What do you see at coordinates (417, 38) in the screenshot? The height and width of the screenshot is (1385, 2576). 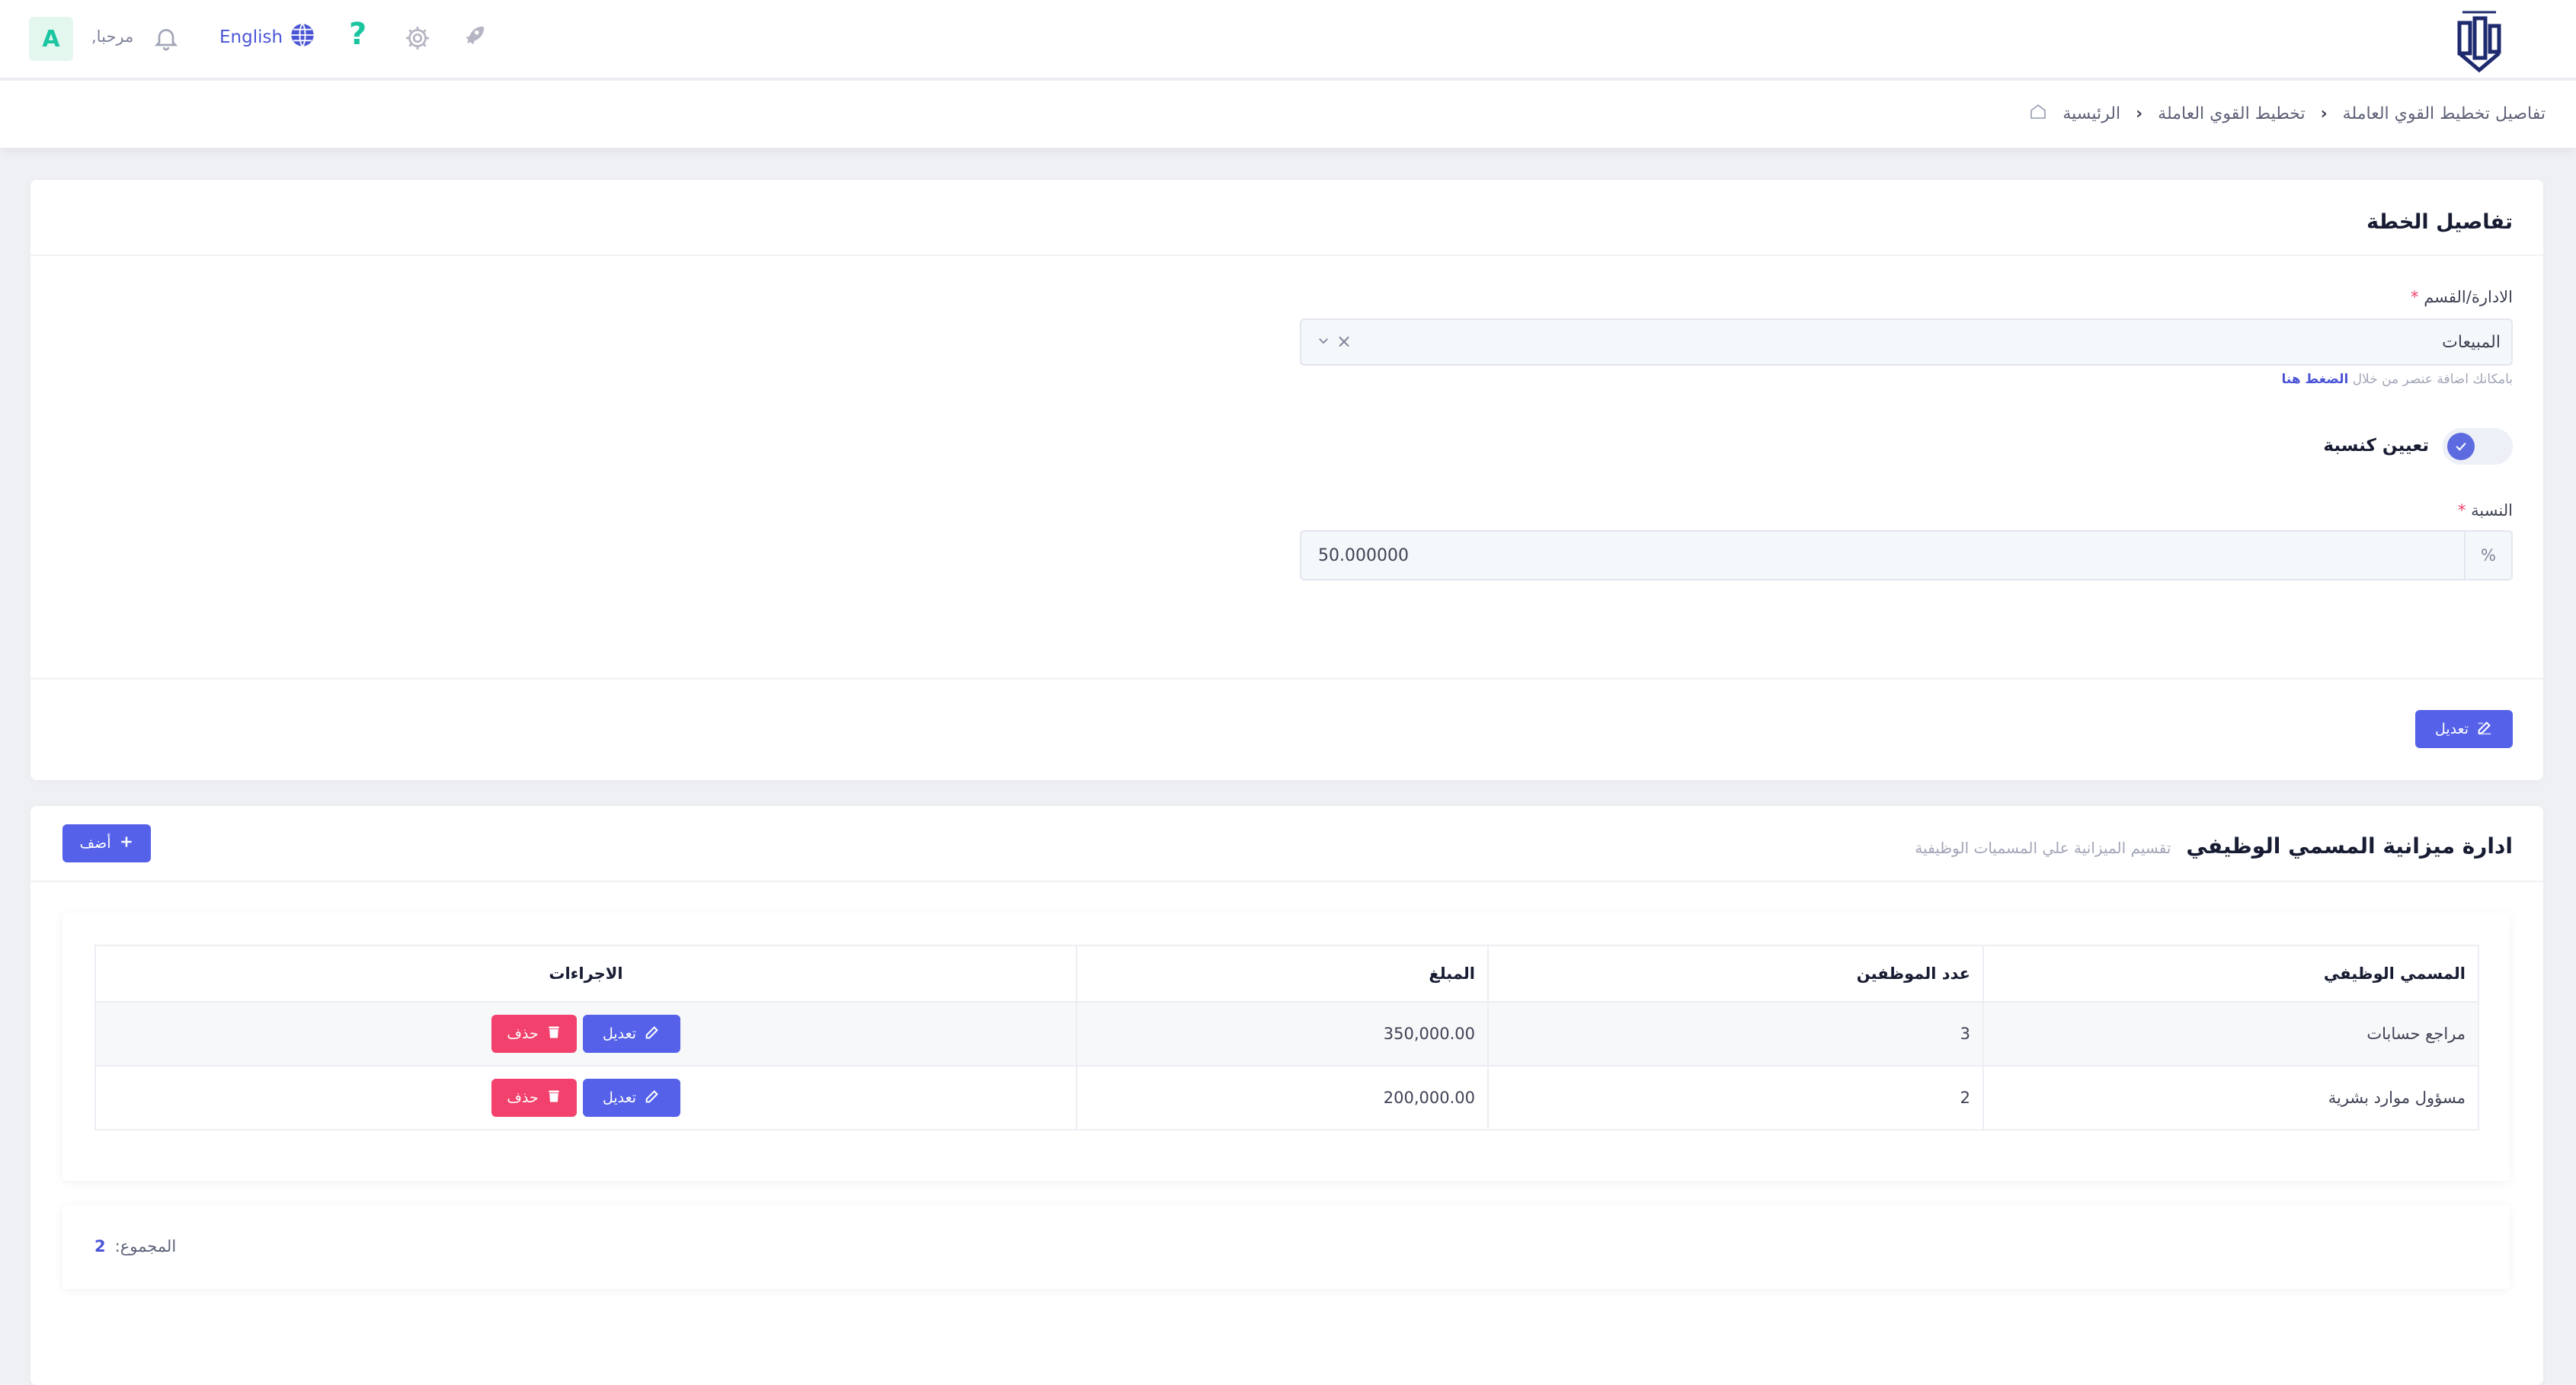 I see `gear-icon` at bounding box center [417, 38].